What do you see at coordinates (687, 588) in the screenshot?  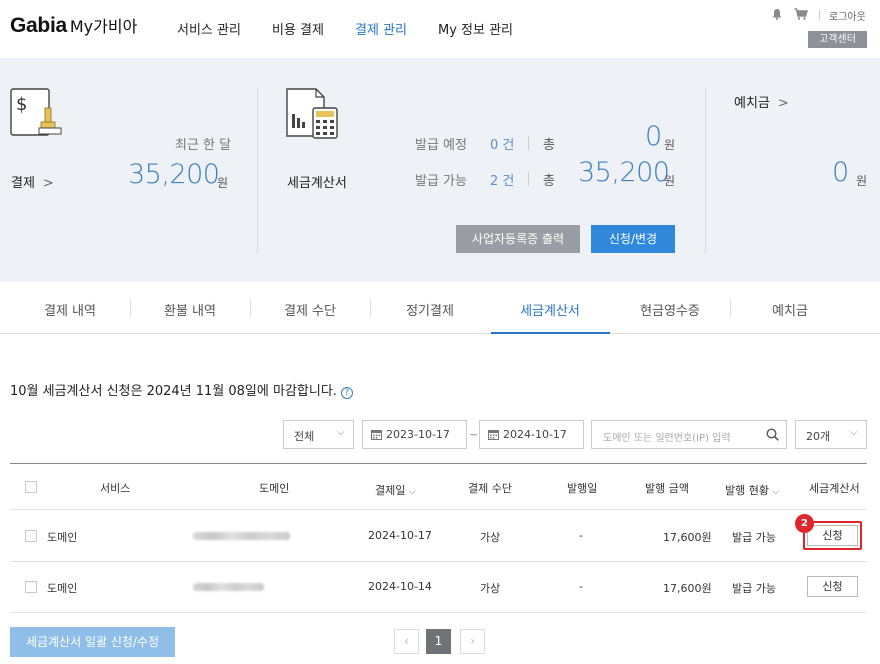 I see `row-amount: 17,600원` at bounding box center [687, 588].